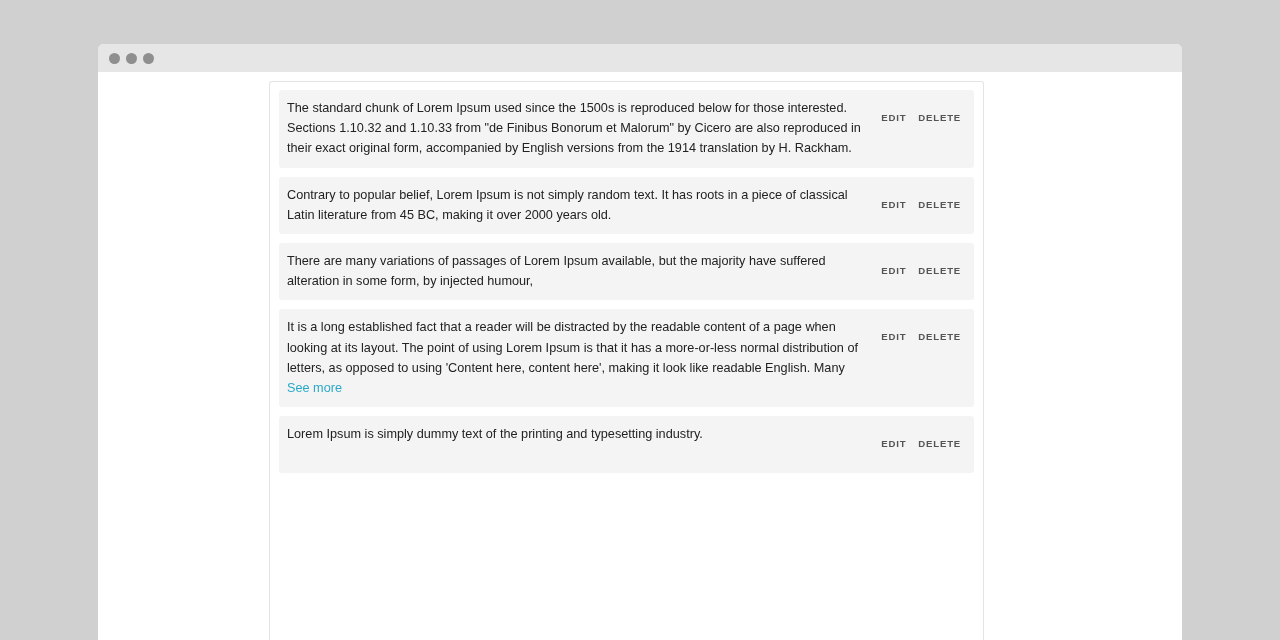 The width and height of the screenshot is (1280, 640). I want to click on note-text: Contrary to popular belief, Lorem Ipsum is not simply random text. It has roots in a piece of classical Latin literature from 45 BC, making it over 2000 years old., so click(568, 205).